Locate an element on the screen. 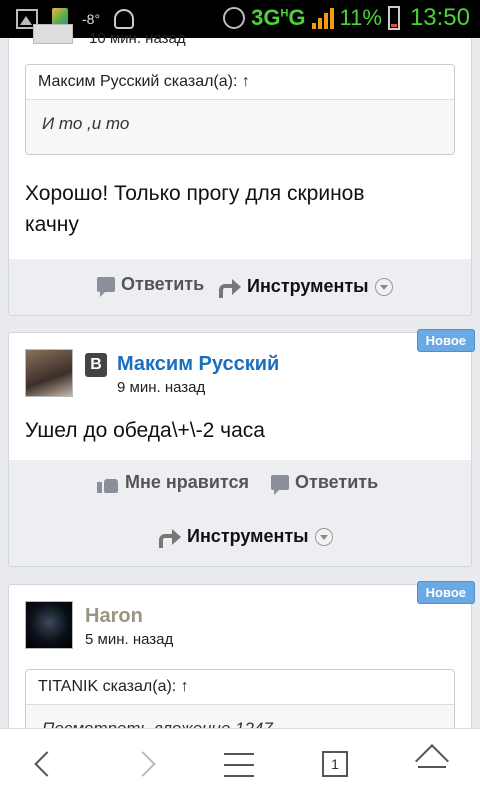  status-system: 3GHG 11% 13:50 is located at coordinates (346, 18).